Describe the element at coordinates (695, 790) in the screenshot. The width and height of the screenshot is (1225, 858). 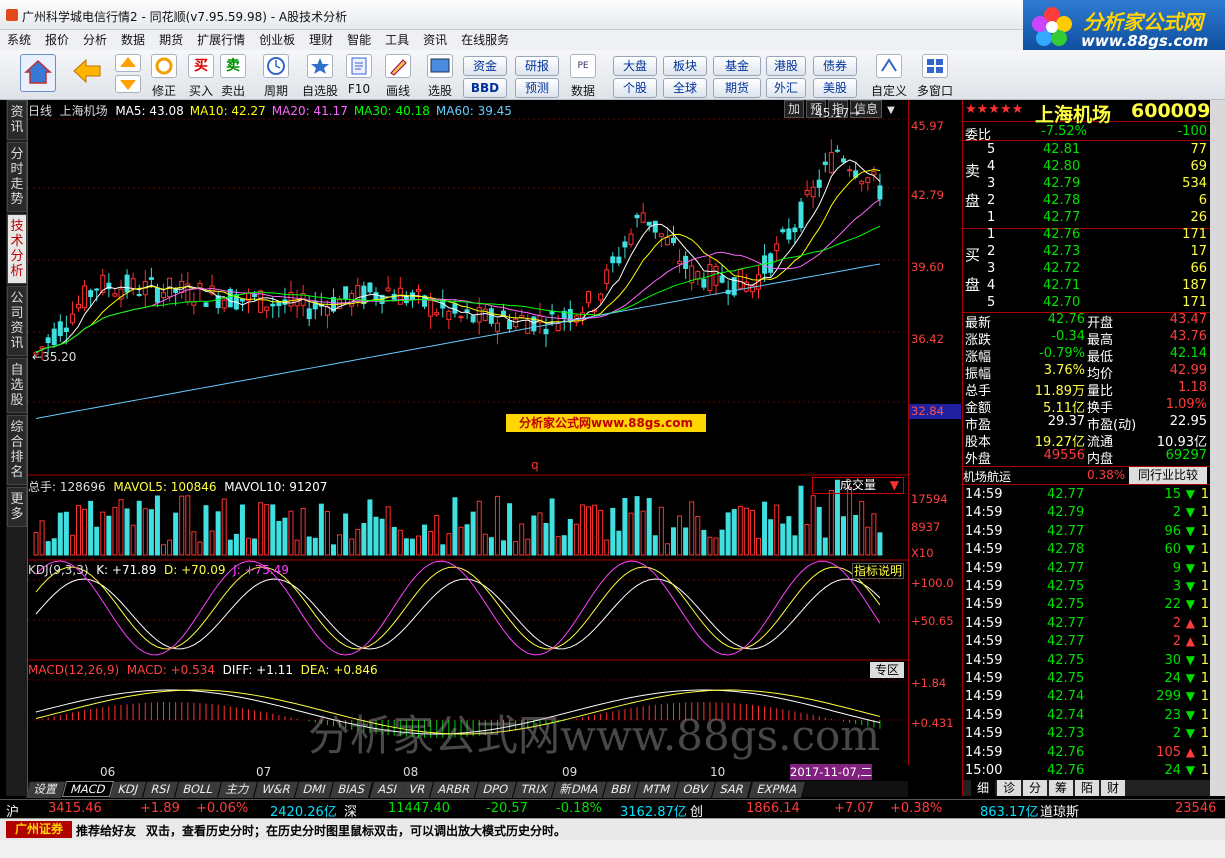
I see `indicator-tab-17: OBV` at that location.